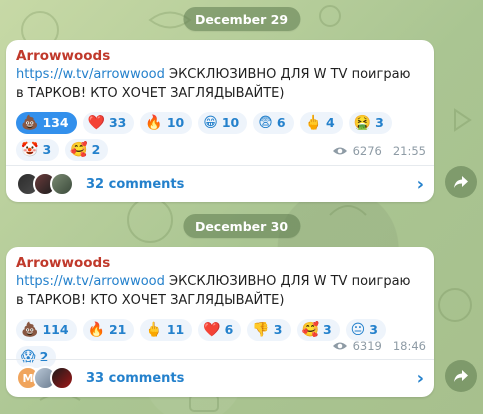 Image resolution: width=483 pixels, height=414 pixels. I want to click on reaction-middle-finger: 🖕 11, so click(166, 329).